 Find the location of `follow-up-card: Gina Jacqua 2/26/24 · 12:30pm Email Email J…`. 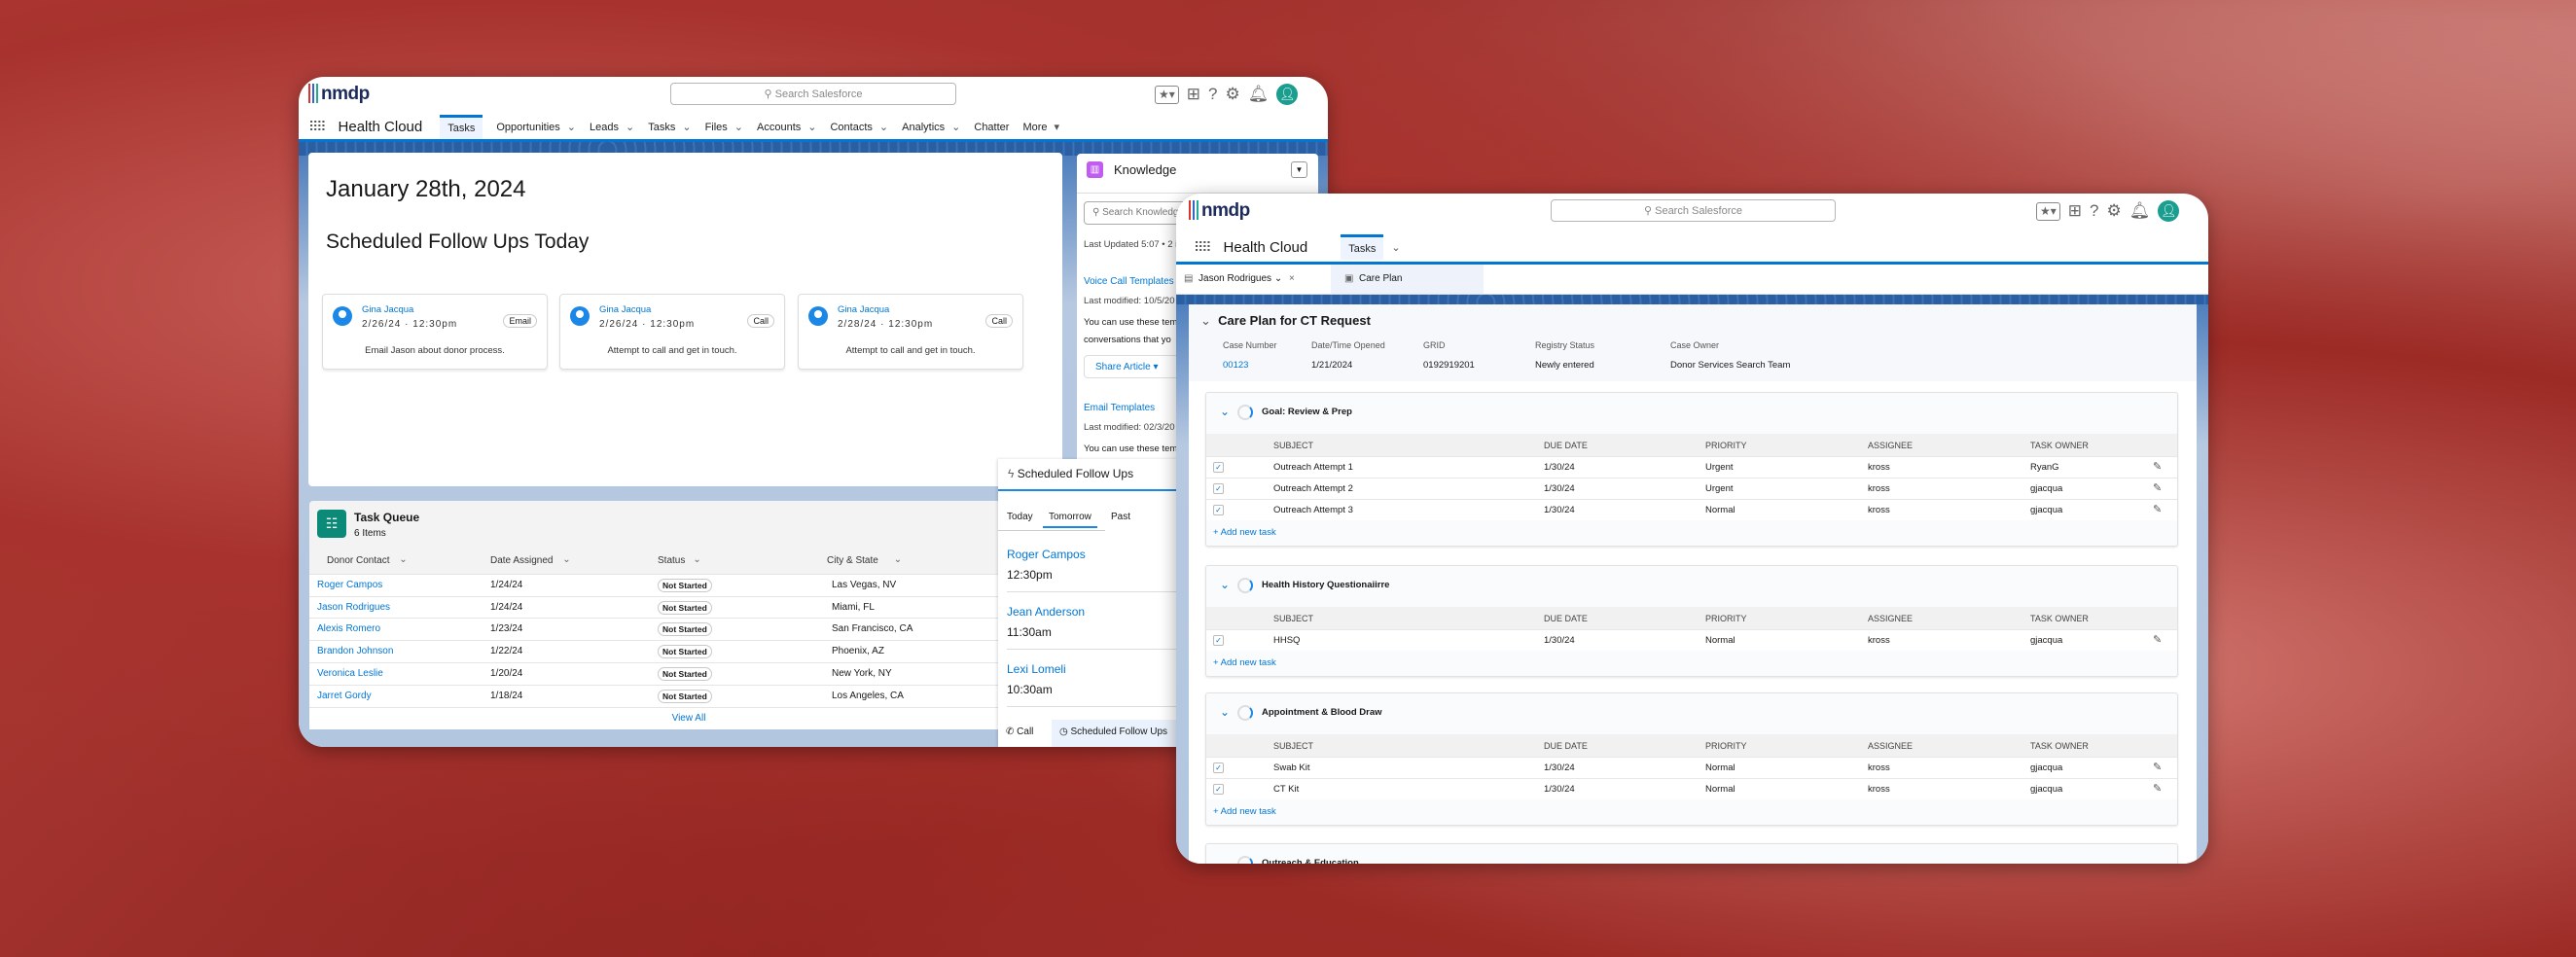

follow-up-card: Gina Jacqua 2/26/24 · 12:30pm Email Email J… is located at coordinates (435, 332).